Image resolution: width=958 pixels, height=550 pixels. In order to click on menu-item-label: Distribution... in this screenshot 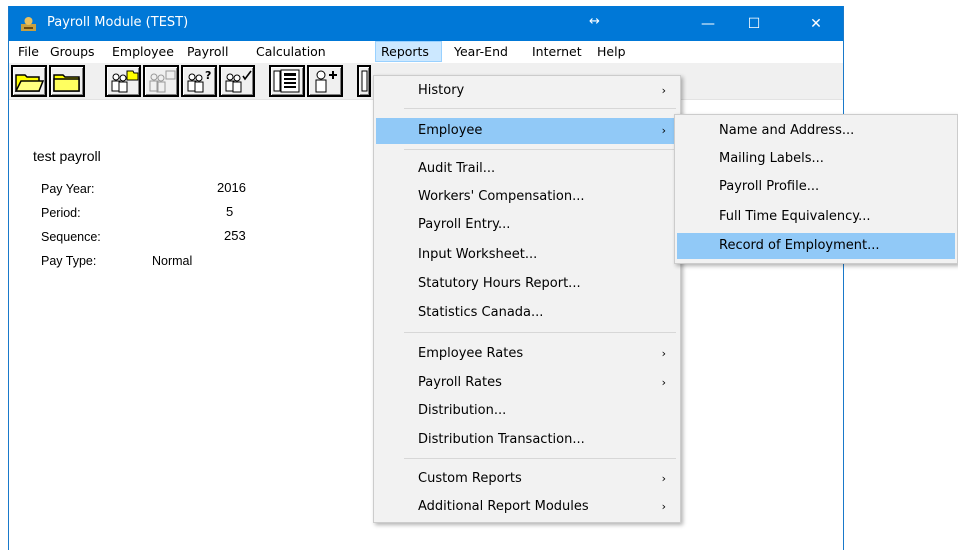, I will do `click(462, 410)`.